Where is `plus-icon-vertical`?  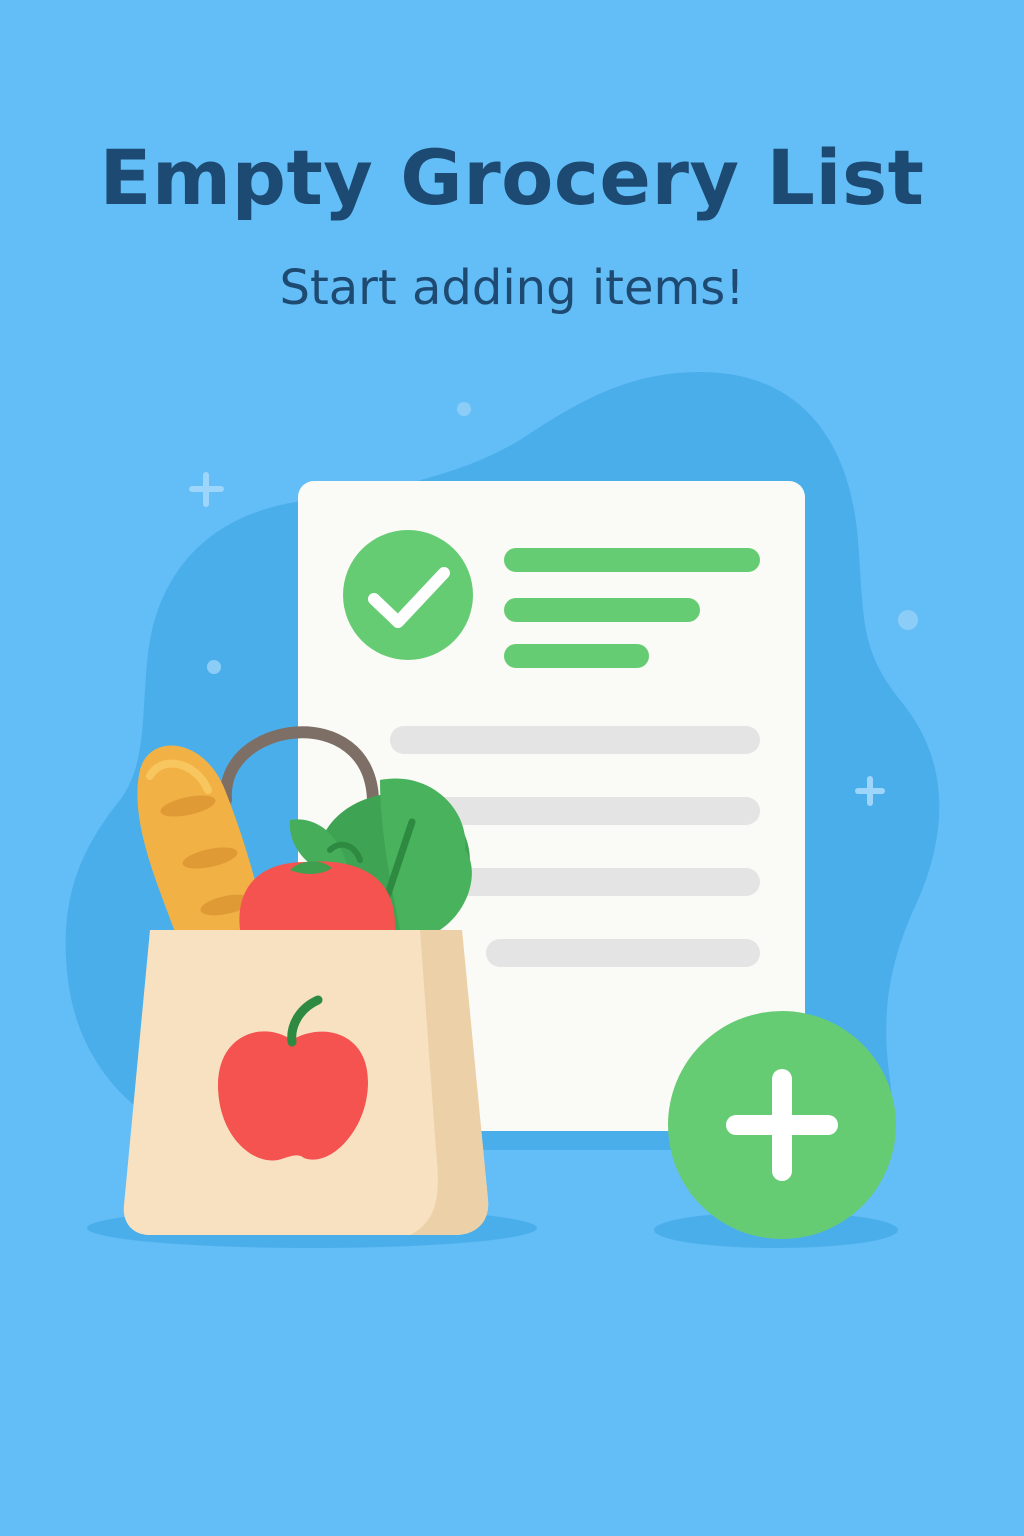 plus-icon-vertical is located at coordinates (782, 1125).